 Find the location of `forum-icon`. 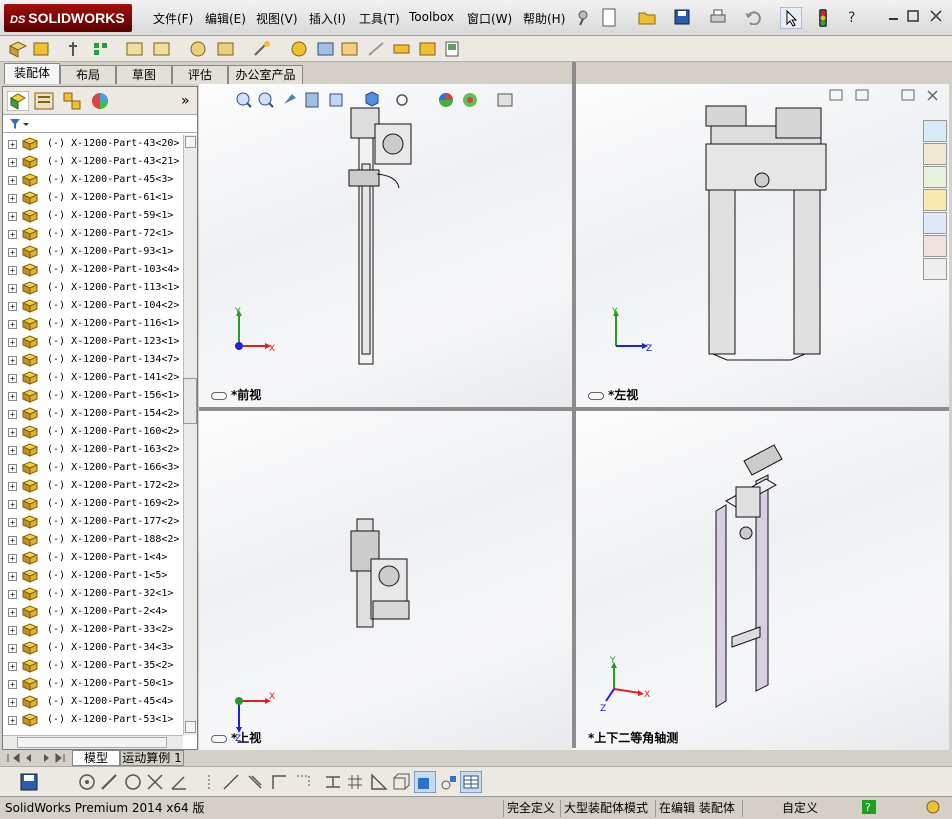

forum-icon is located at coordinates (935, 269).